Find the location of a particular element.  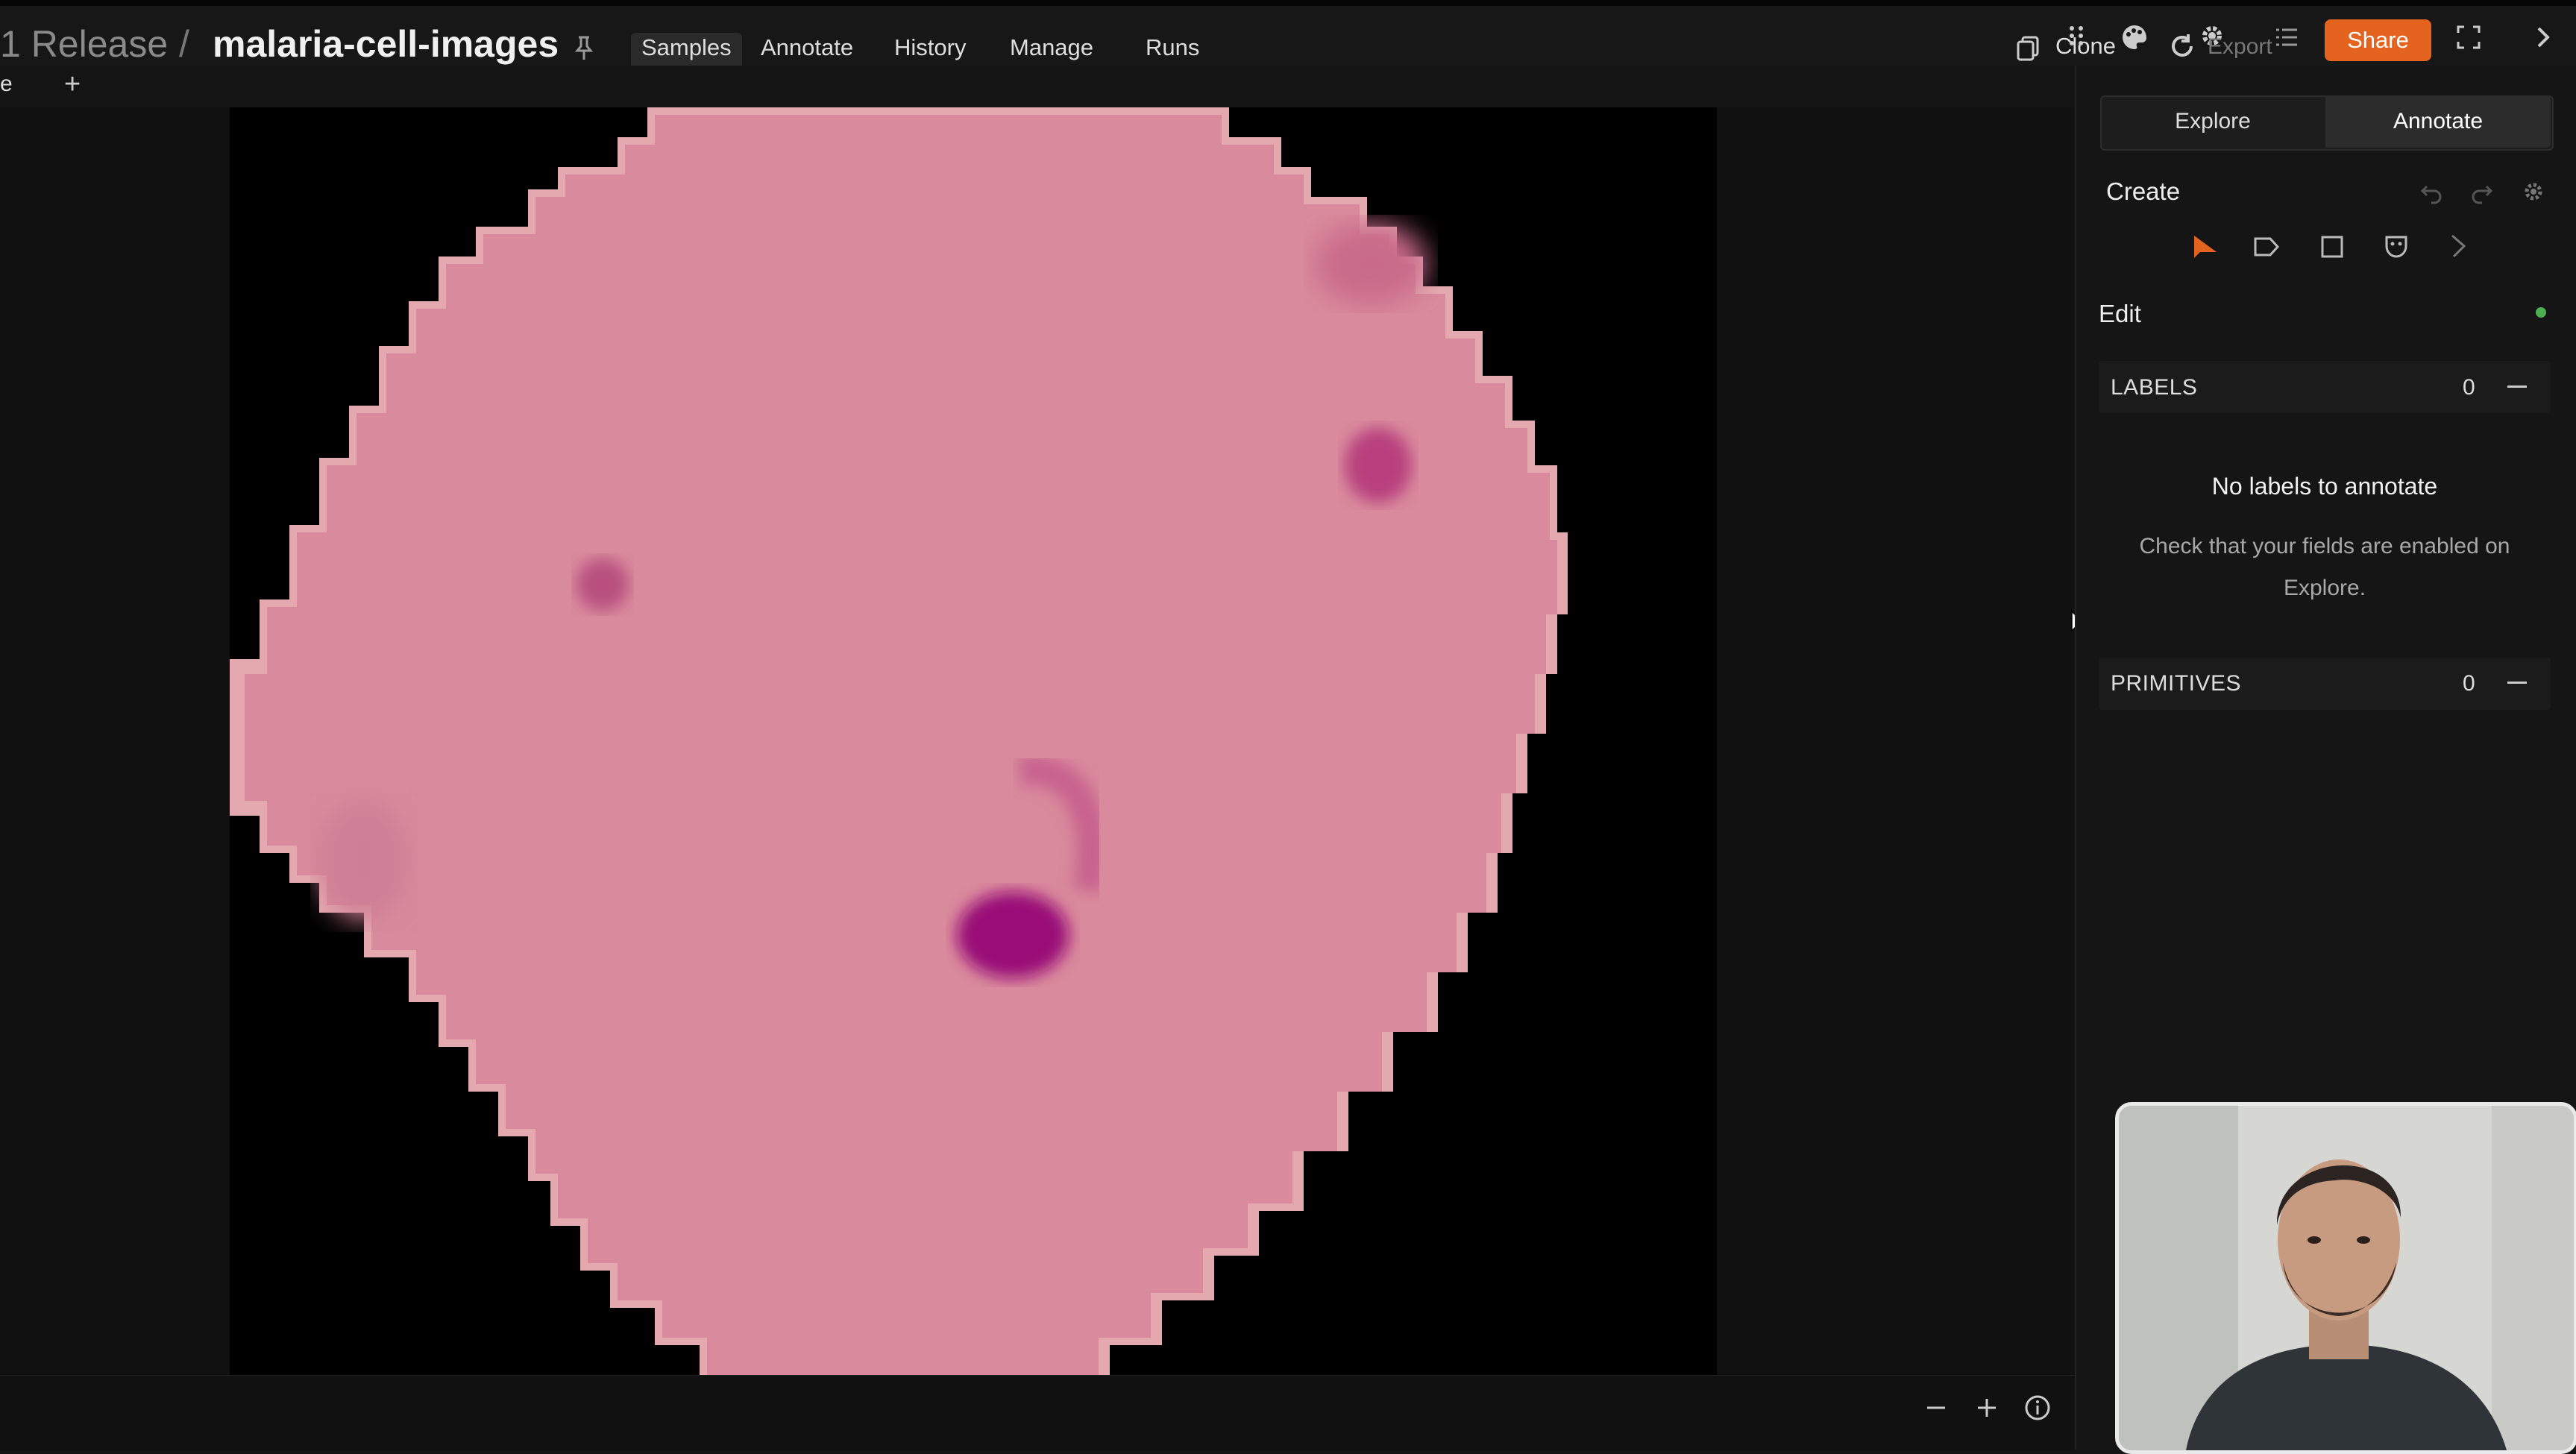

empty-labels-title: No labels to annotate is located at coordinates (2325, 486).